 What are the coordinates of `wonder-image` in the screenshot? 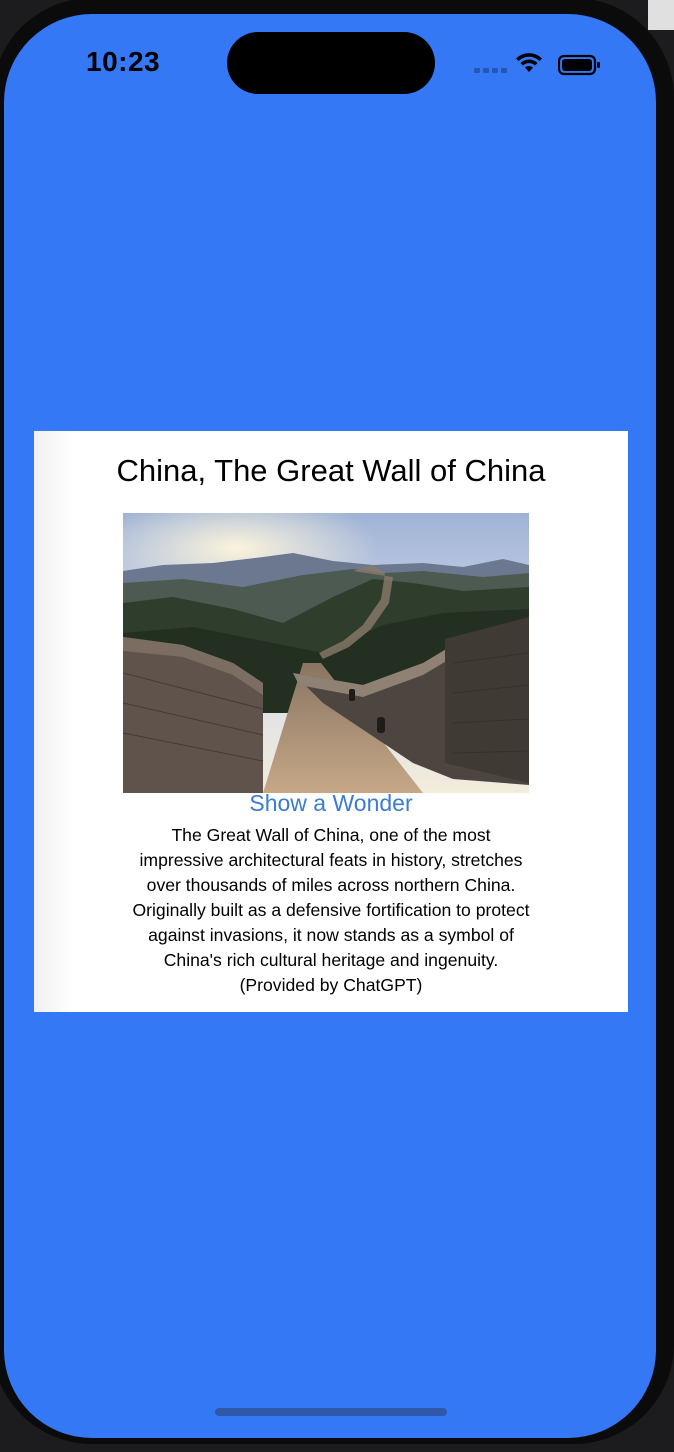 It's located at (326, 653).